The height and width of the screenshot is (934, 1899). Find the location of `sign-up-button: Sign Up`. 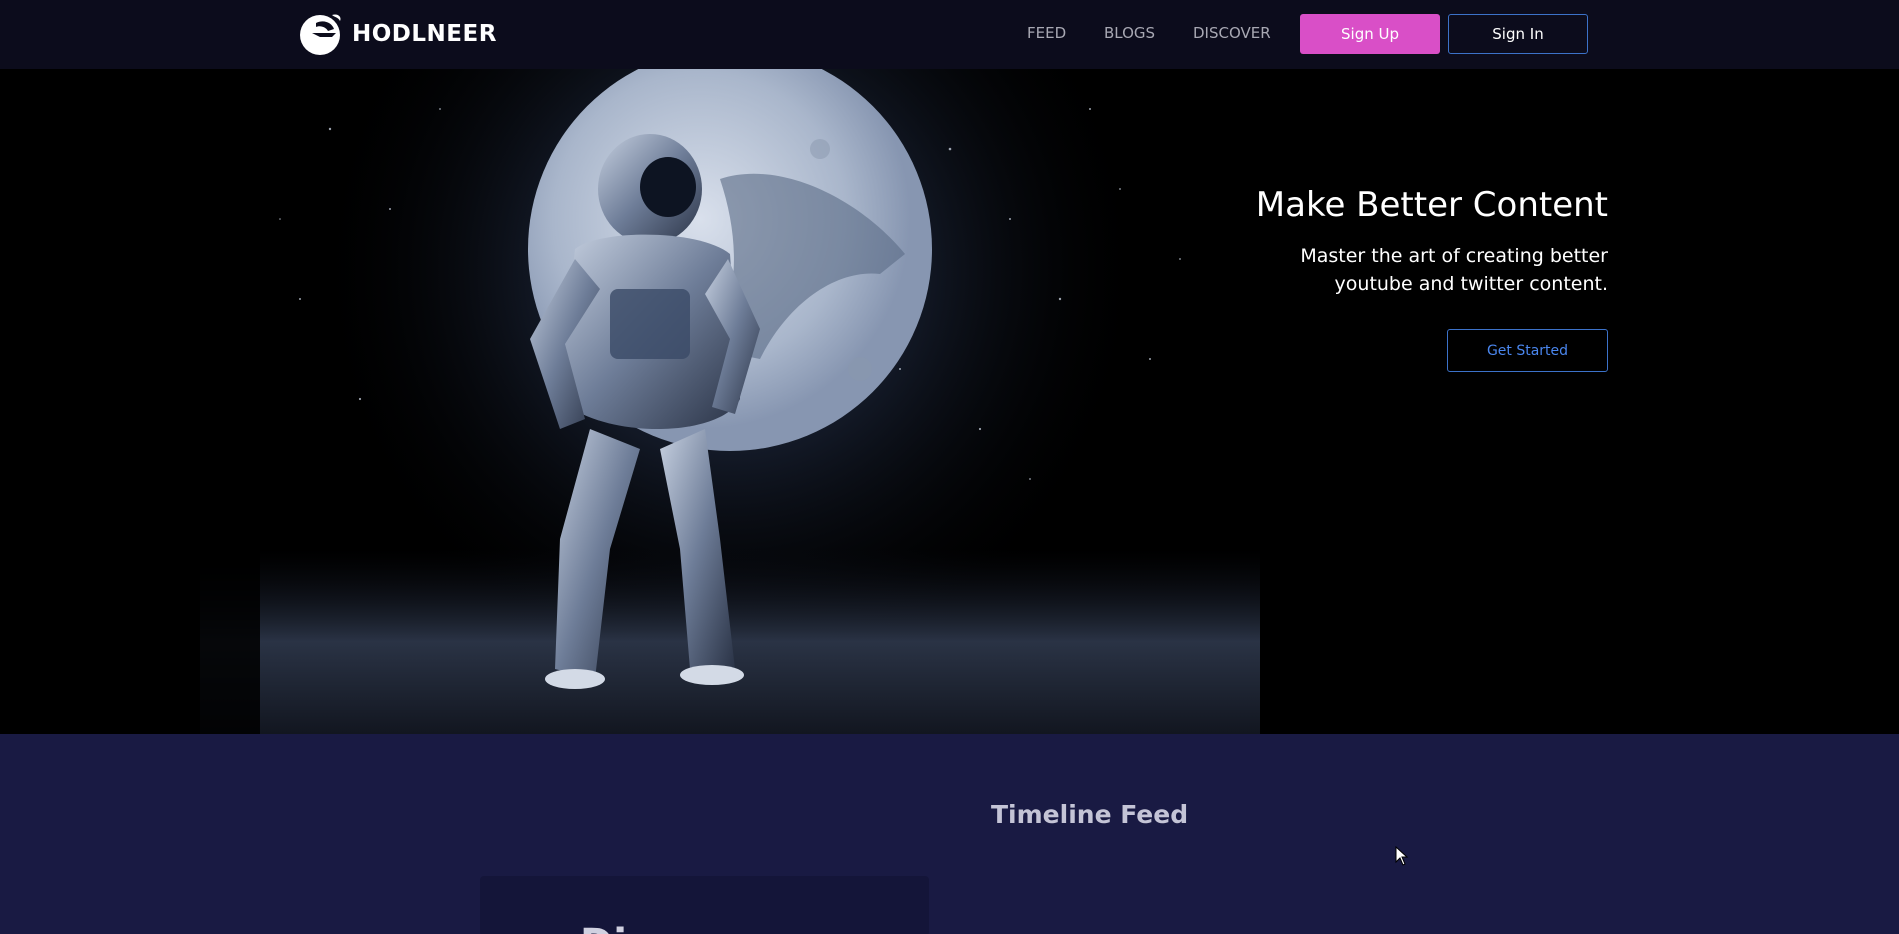

sign-up-button: Sign Up is located at coordinates (1370, 34).